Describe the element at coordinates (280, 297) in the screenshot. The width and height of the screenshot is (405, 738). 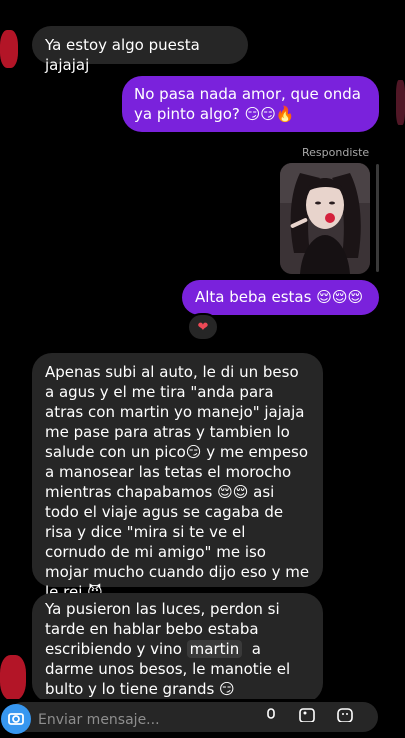
I see `message-sent: Alta beba estas 😌😌😌` at that location.